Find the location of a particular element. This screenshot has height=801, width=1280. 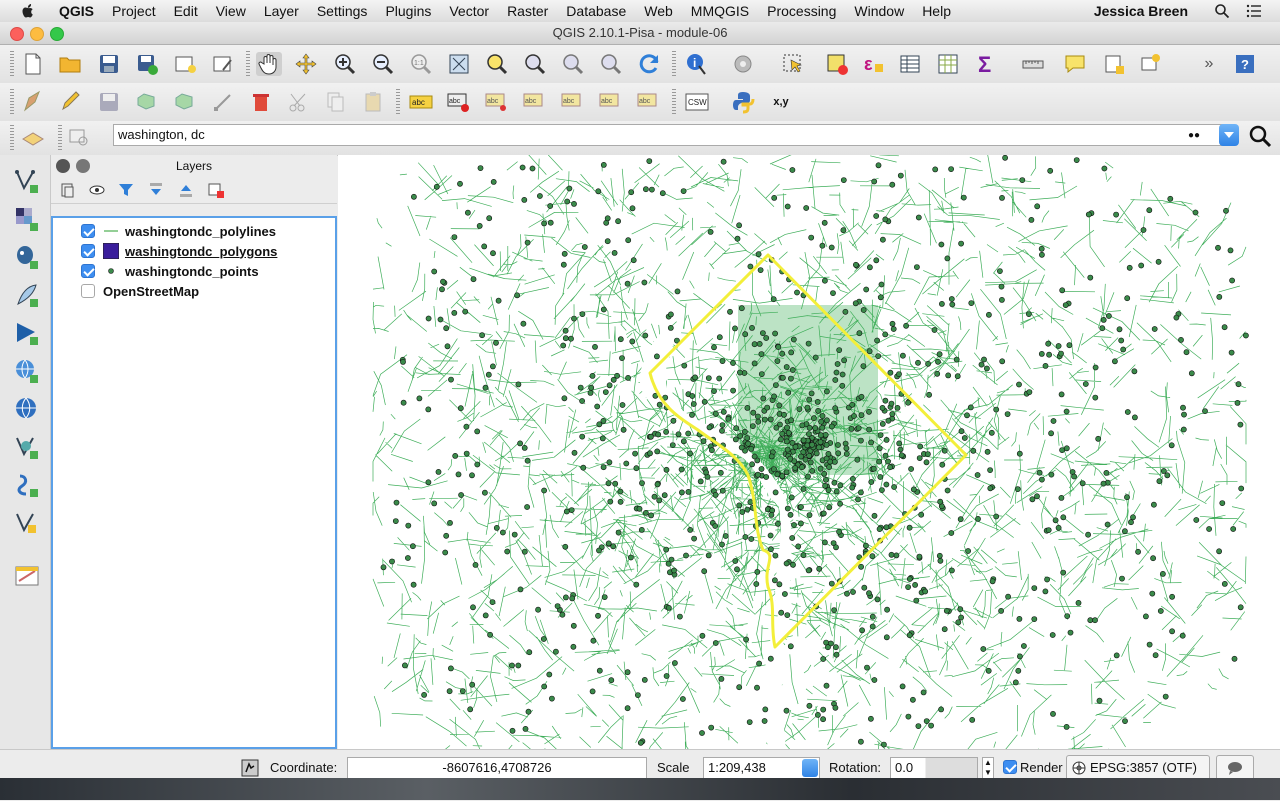

search-history-icon is located at coordinates (79, 137).